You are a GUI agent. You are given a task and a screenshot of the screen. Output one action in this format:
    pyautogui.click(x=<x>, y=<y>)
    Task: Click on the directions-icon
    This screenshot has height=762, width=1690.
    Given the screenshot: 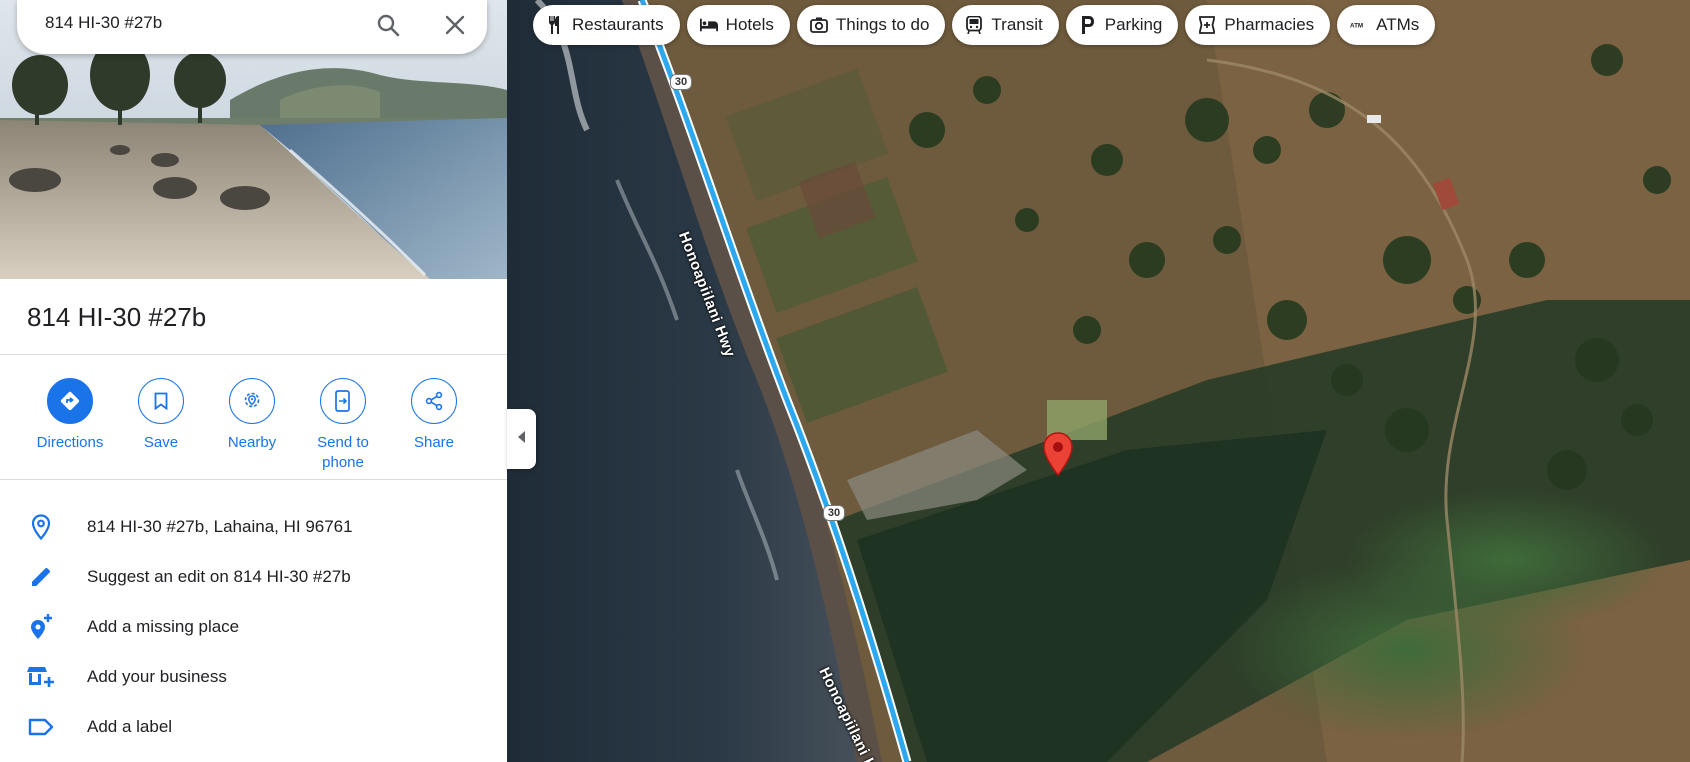 What is the action you would take?
    pyautogui.click(x=70, y=401)
    